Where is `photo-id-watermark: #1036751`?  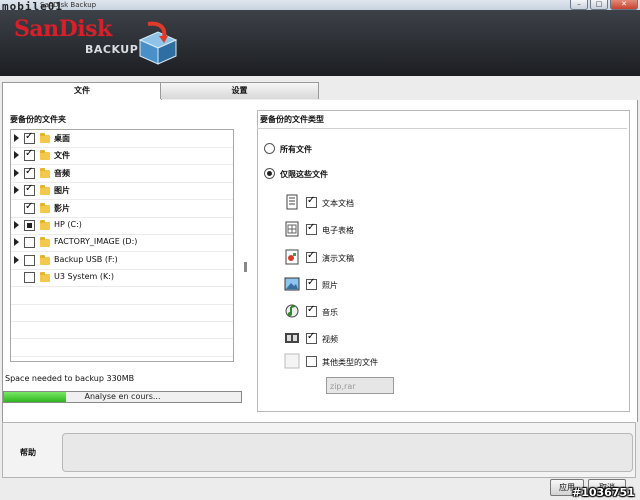 photo-id-watermark: #1036751 is located at coordinates (603, 492).